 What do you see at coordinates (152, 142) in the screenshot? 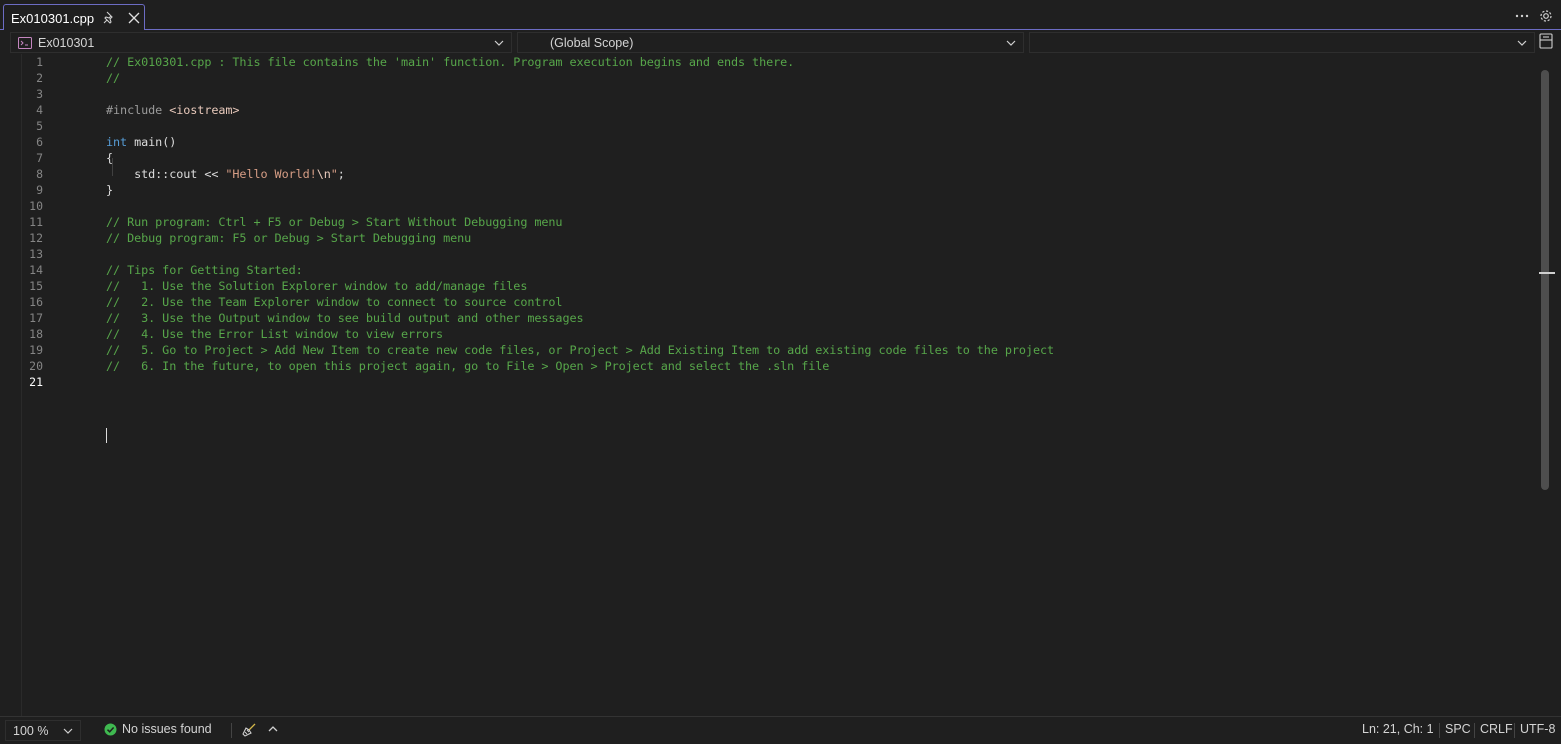
I see `code-token: main()` at bounding box center [152, 142].